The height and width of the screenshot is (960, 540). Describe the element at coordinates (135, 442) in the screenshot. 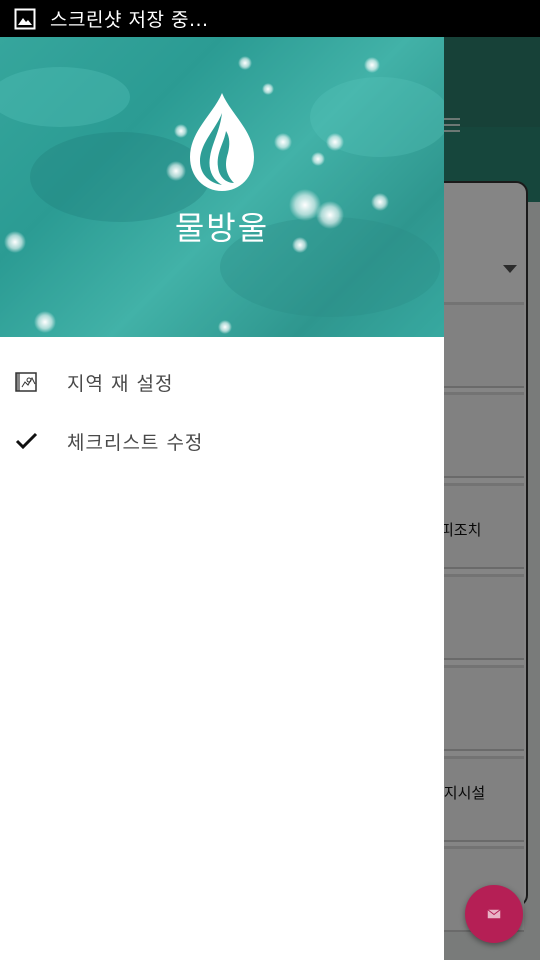

I see `drawer-item-label: 체크리스트 수정` at that location.